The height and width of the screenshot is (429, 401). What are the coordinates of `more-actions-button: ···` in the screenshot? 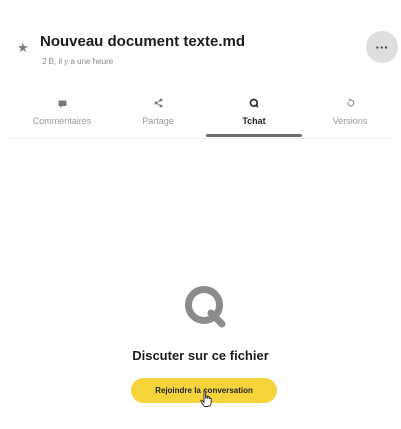 It's located at (382, 47).